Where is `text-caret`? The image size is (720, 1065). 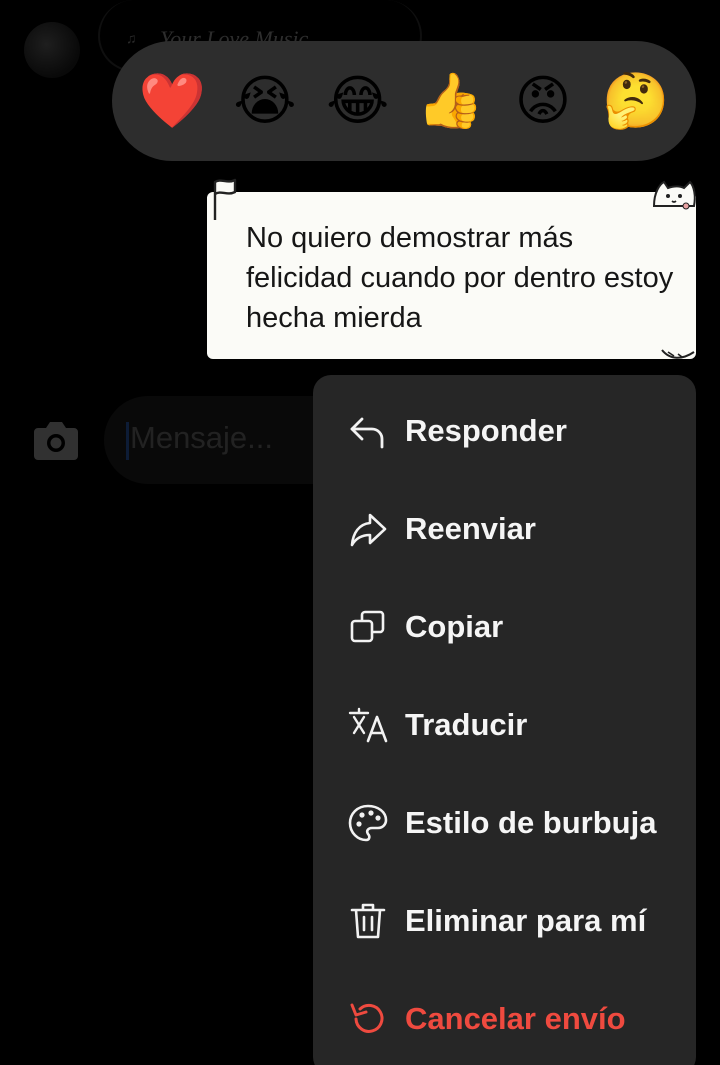 text-caret is located at coordinates (127, 441).